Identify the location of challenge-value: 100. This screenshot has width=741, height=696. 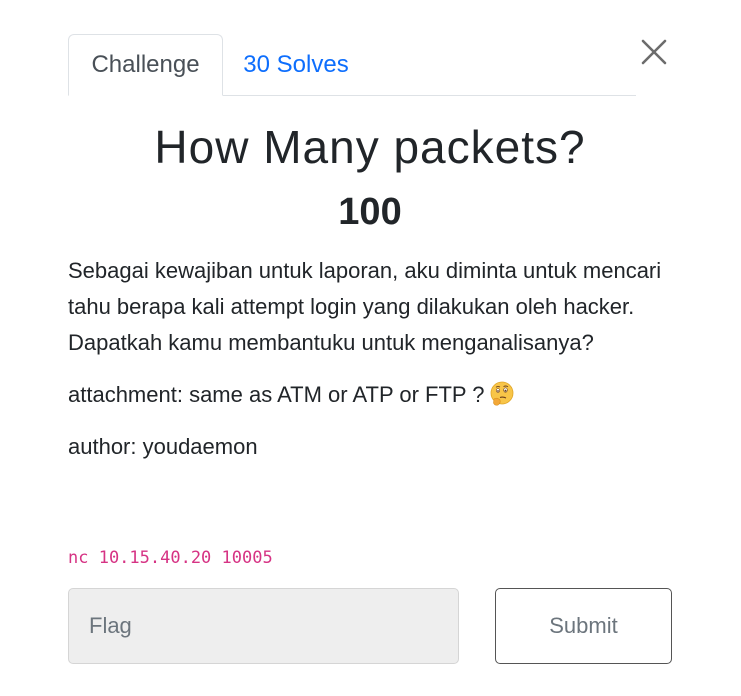
(370, 212).